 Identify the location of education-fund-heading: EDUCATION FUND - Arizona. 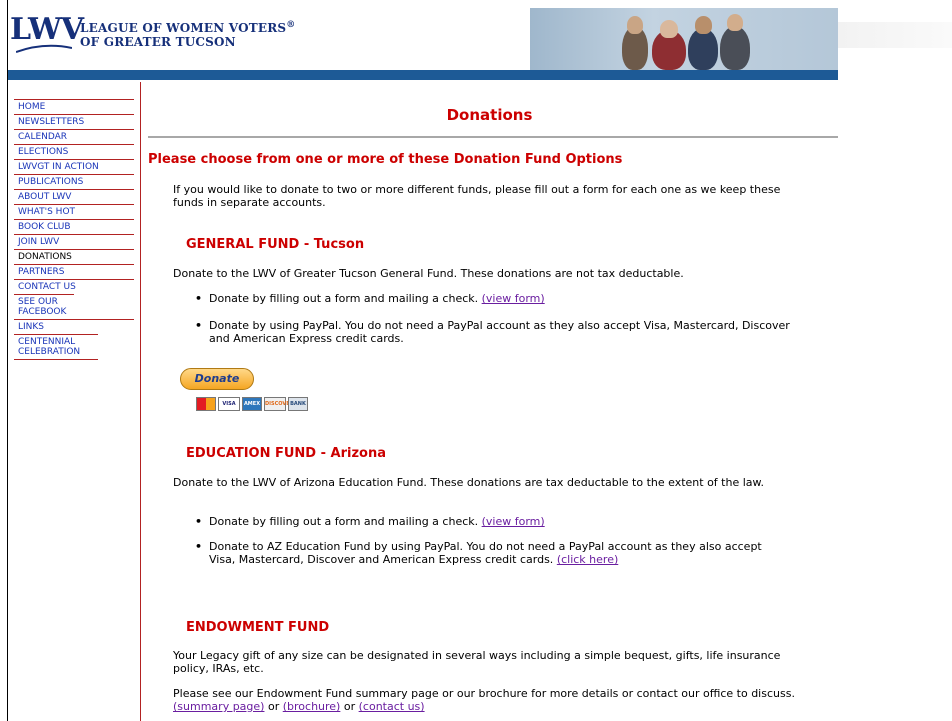
(286, 453).